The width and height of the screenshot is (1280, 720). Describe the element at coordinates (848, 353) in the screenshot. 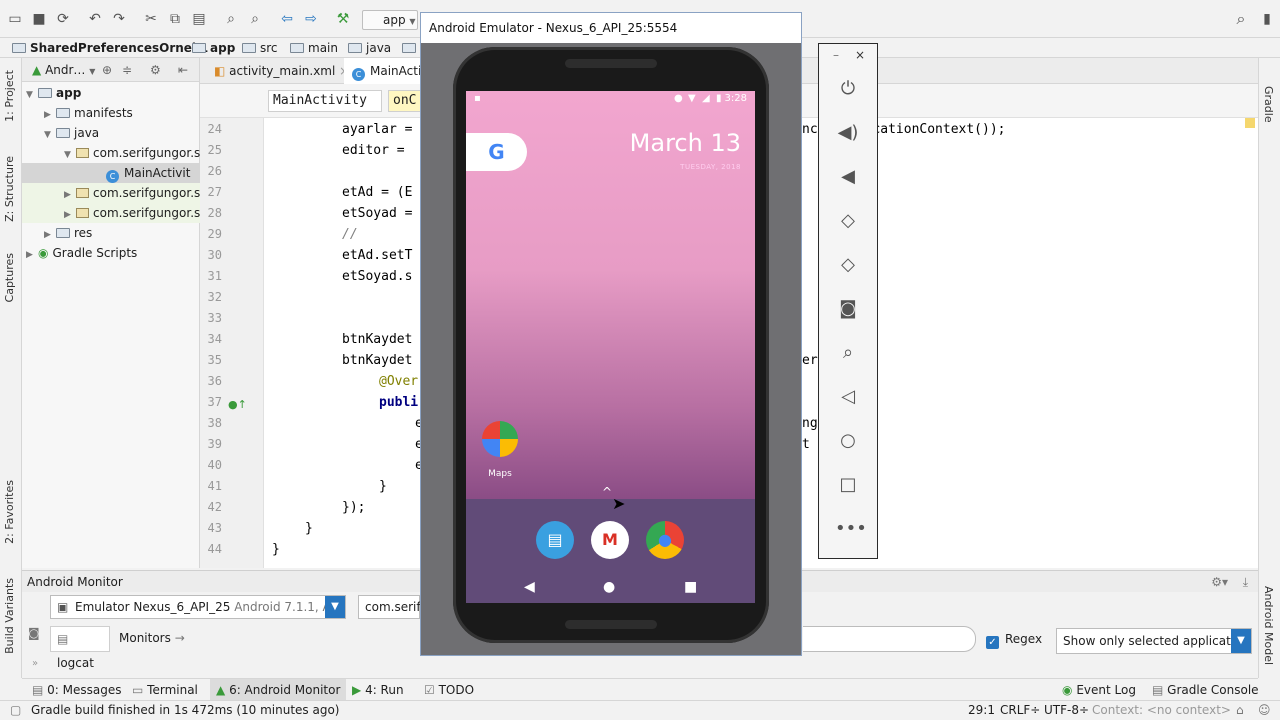

I see `zoom-icon: ⌕` at that location.